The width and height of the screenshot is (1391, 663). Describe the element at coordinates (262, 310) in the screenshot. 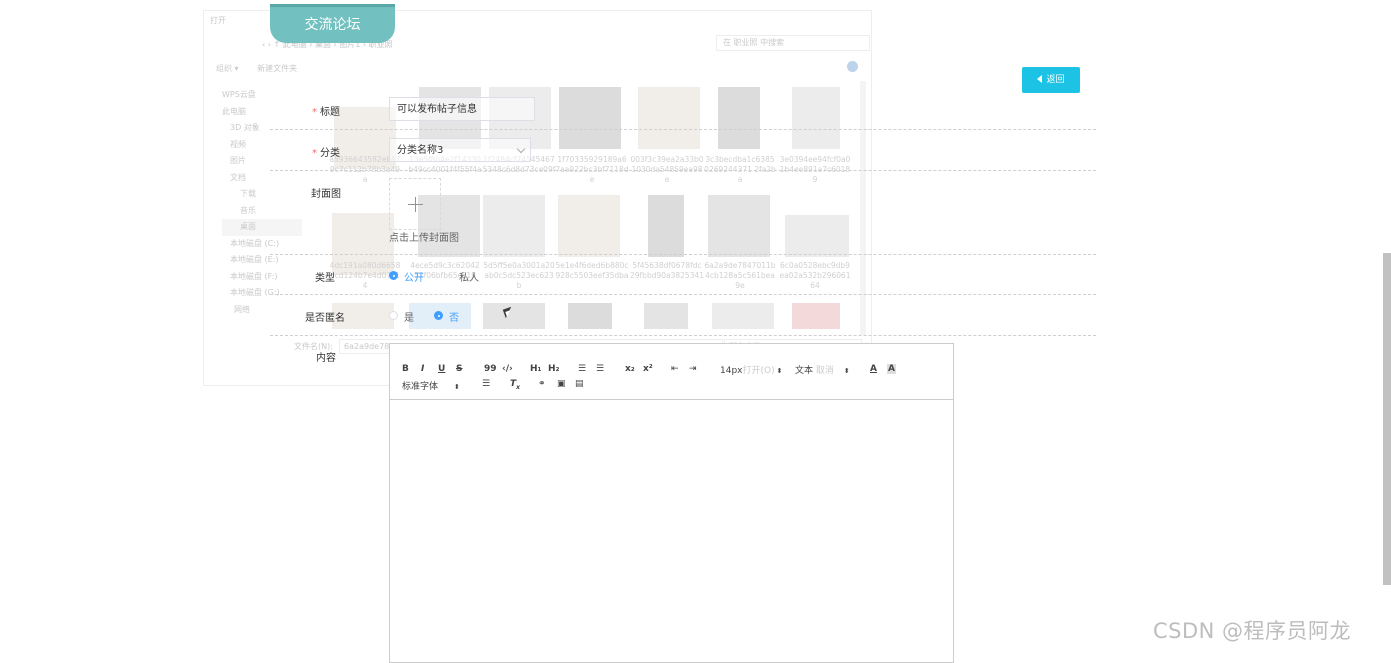

I see `tree-item: 网络` at that location.